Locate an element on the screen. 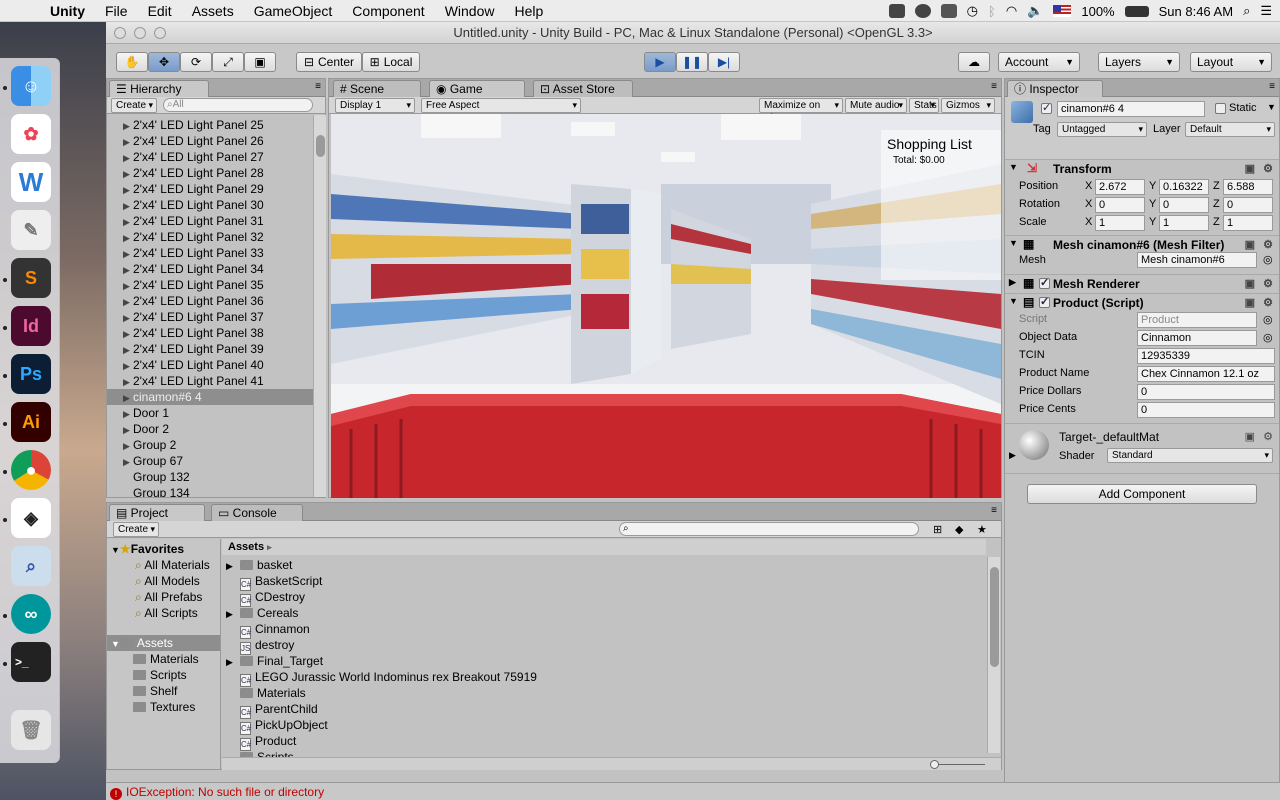  input-flag-icon is located at coordinates (1062, 11).